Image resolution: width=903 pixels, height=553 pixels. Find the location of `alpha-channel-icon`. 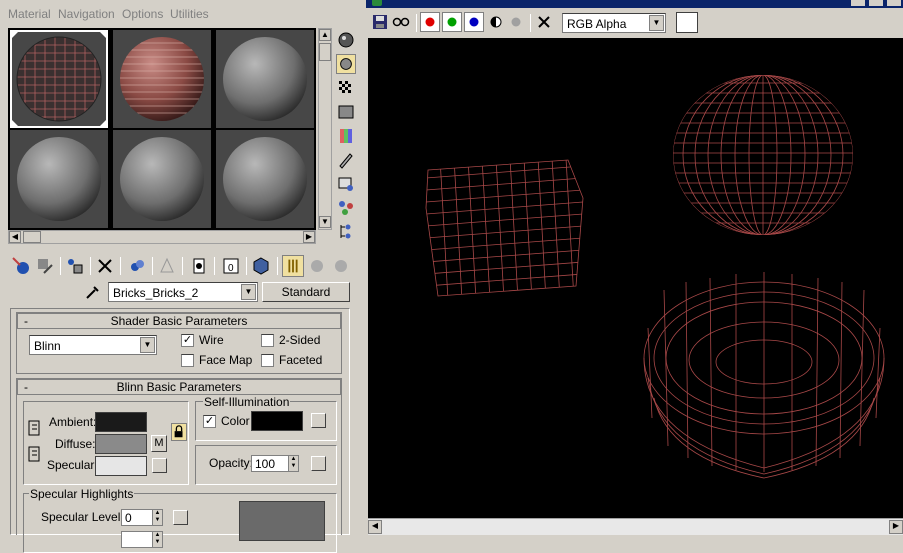

alpha-channel-icon is located at coordinates (496, 22).